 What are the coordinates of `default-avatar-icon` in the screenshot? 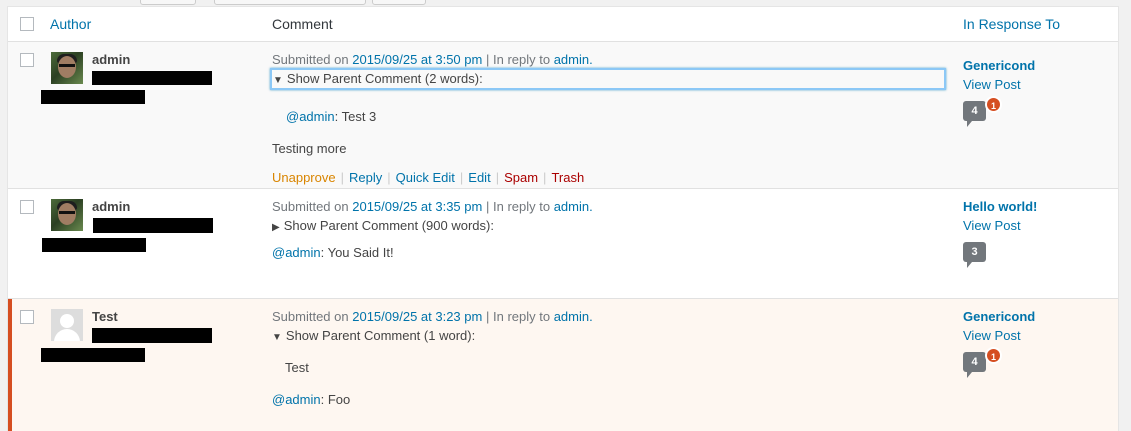 It's located at (67, 325).